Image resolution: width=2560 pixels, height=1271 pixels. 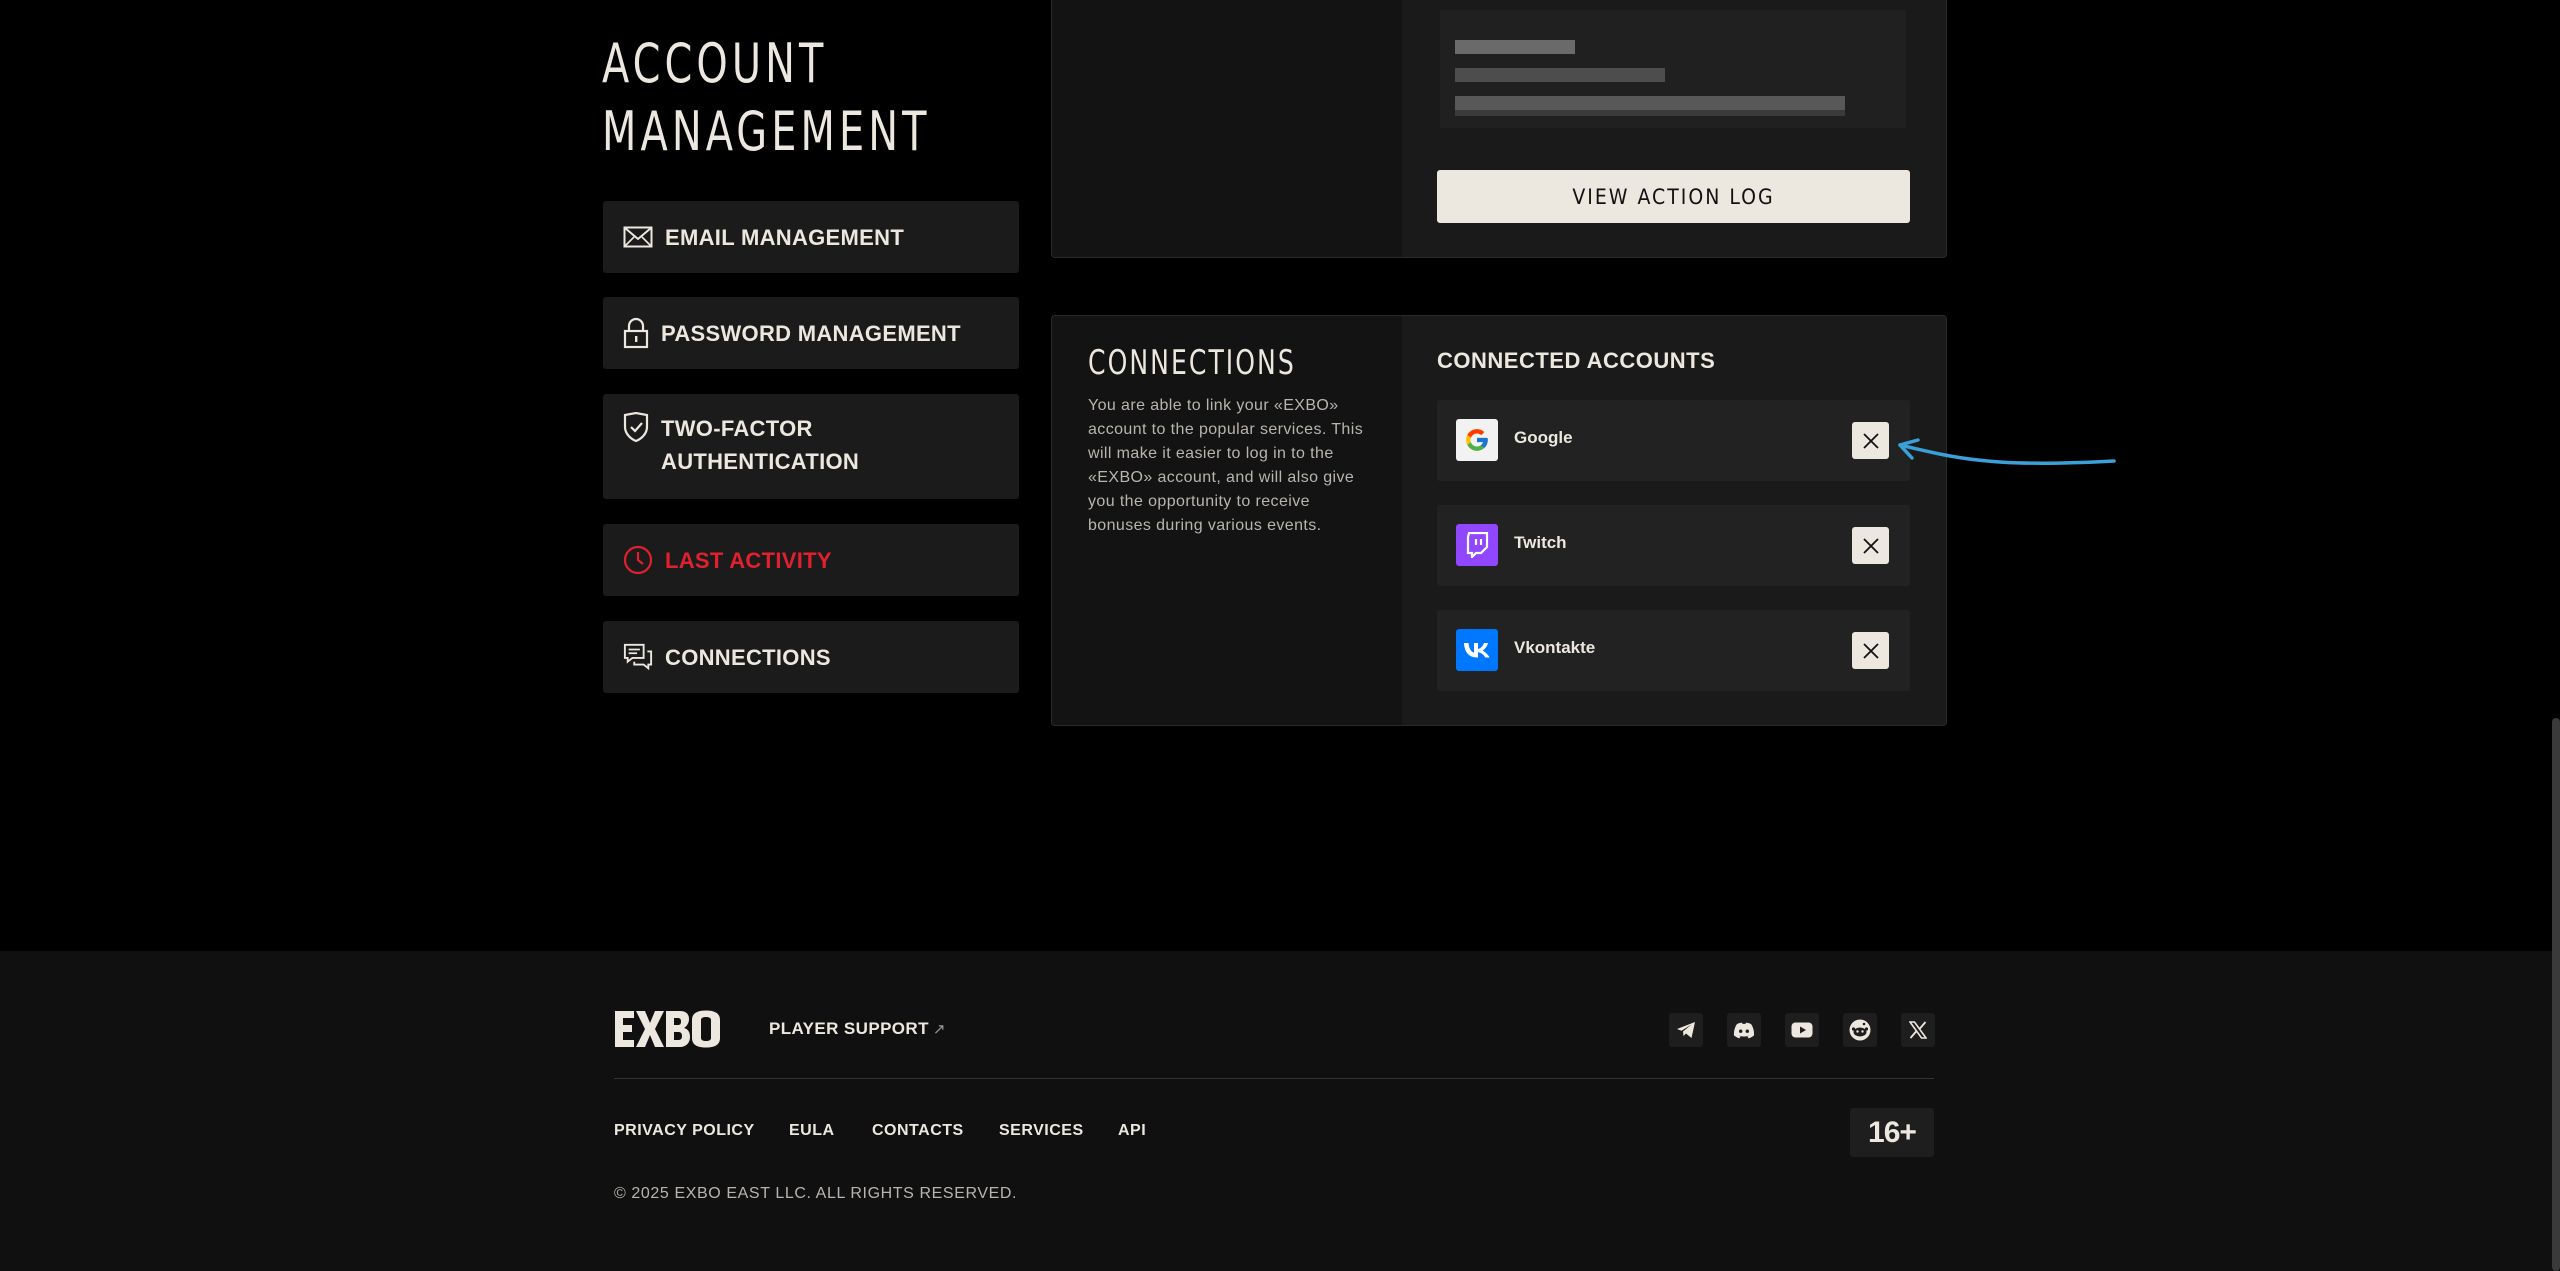 What do you see at coordinates (1543, 437) in the screenshot?
I see `account-name: Google` at bounding box center [1543, 437].